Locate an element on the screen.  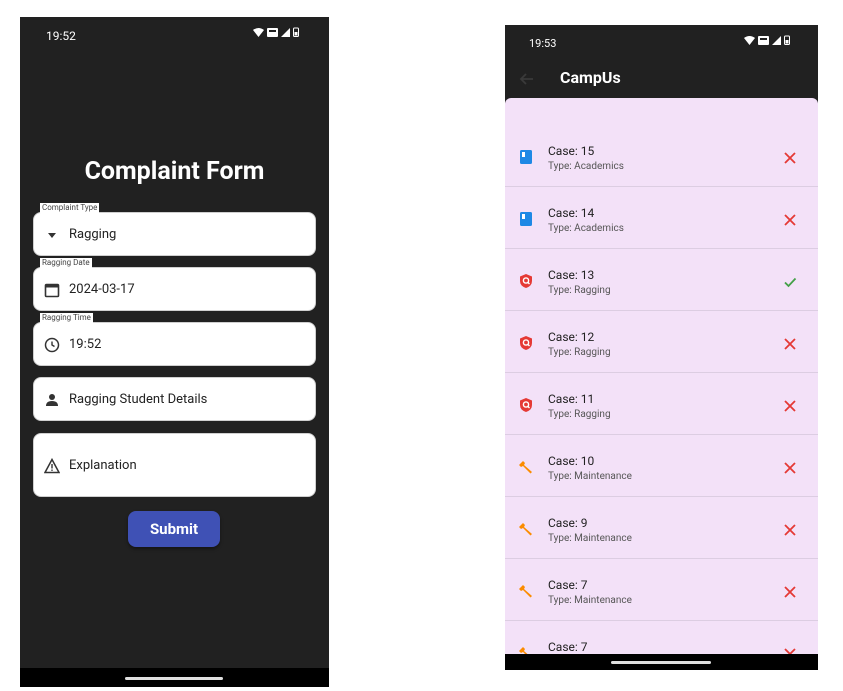
list-item: Case: 7 is located at coordinates (661, 637).